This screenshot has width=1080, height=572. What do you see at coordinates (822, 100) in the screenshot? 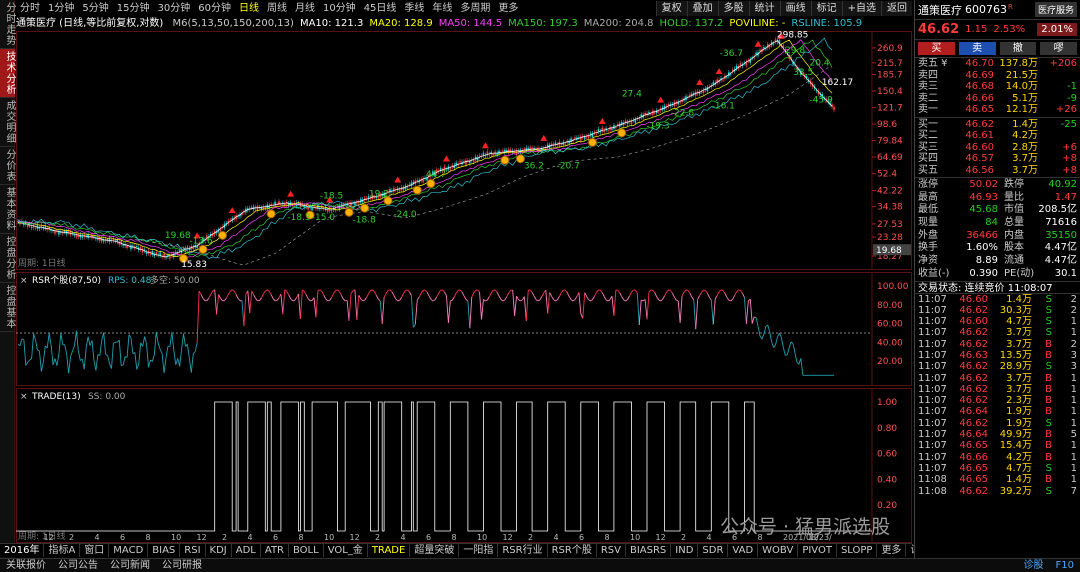
I see `price-annotation-16: -45.9` at bounding box center [822, 100].